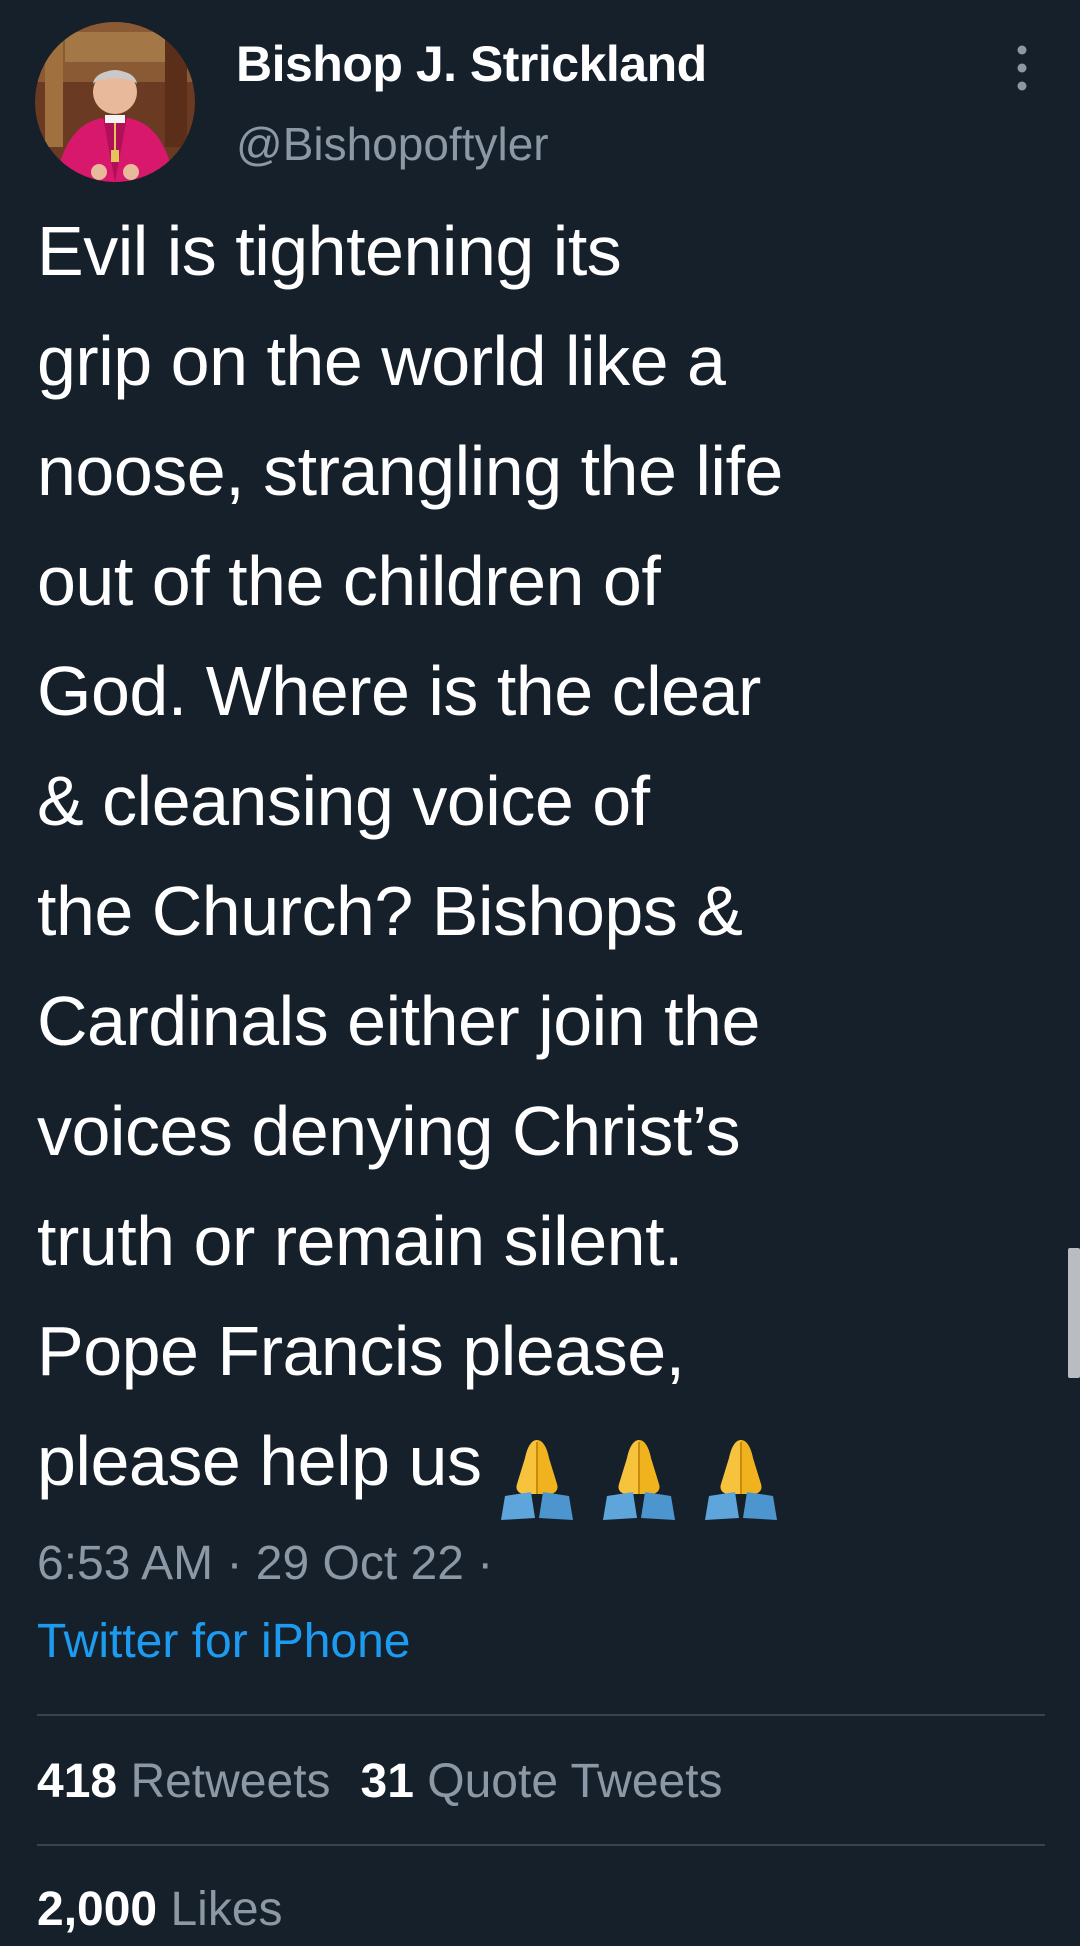  Describe the element at coordinates (97, 1909) in the screenshot. I see `likes-count: 2,000` at that location.